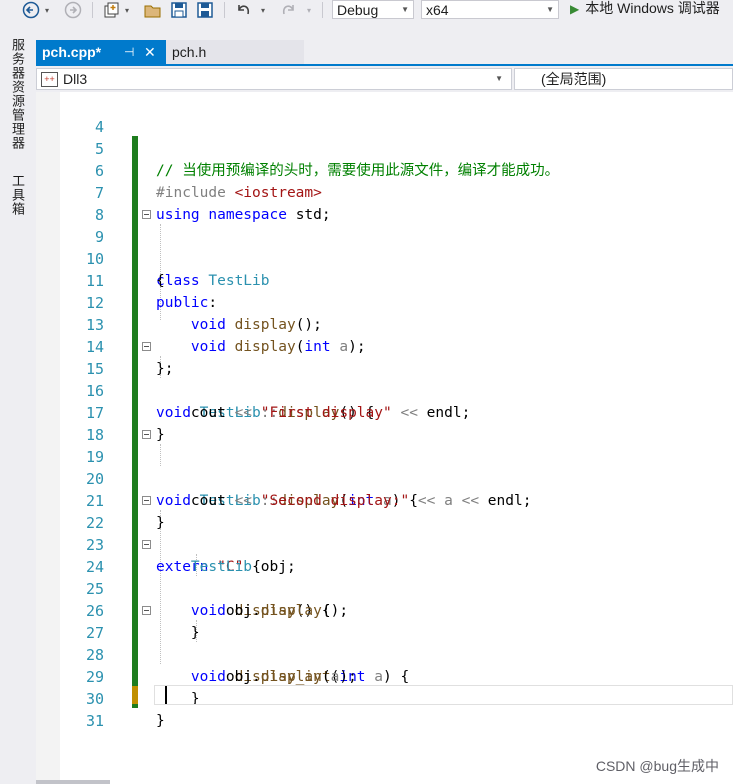 This screenshot has width=733, height=784. What do you see at coordinates (127, 10) in the screenshot?
I see `new-project-dropdown-icon: ▾` at bounding box center [127, 10].